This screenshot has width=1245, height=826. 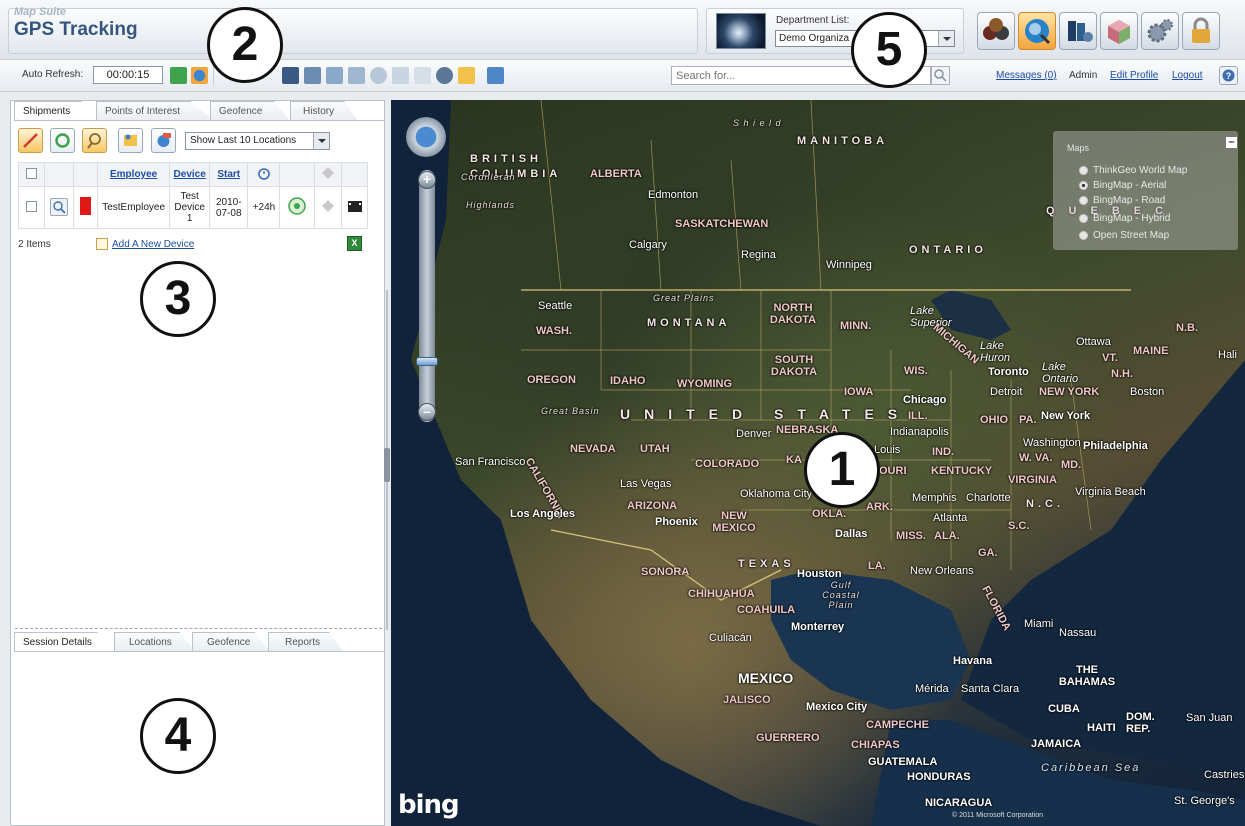 What do you see at coordinates (570, 411) in the screenshot?
I see `map-label: Great Basin` at bounding box center [570, 411].